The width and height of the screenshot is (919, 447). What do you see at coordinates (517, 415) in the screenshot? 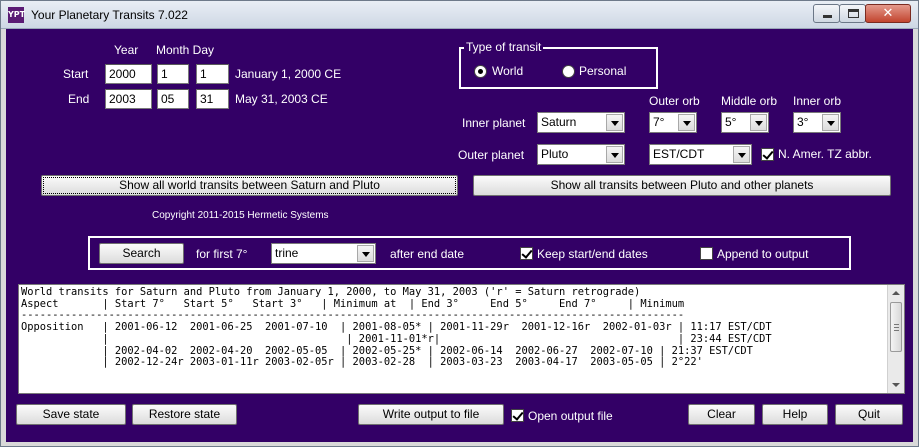
I see `open-output-checkbox` at bounding box center [517, 415].